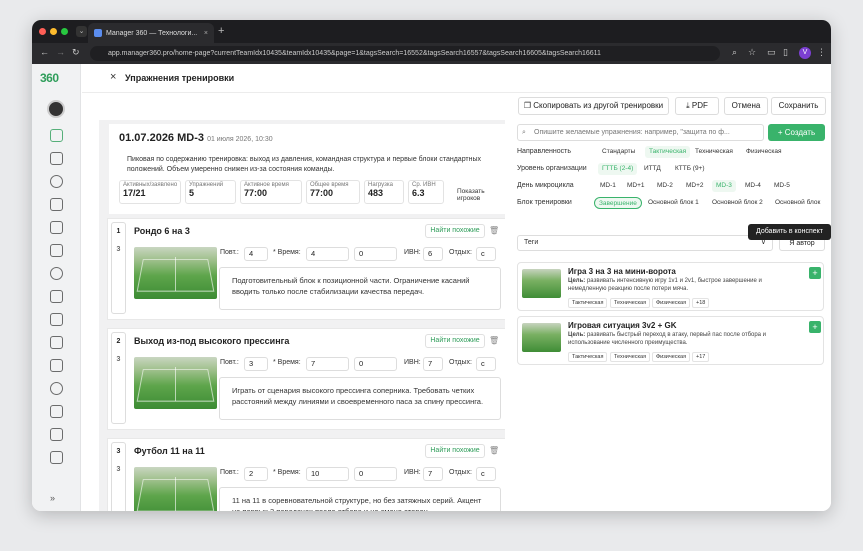  I want to click on tags-placeholder: Теги, so click(531, 242).